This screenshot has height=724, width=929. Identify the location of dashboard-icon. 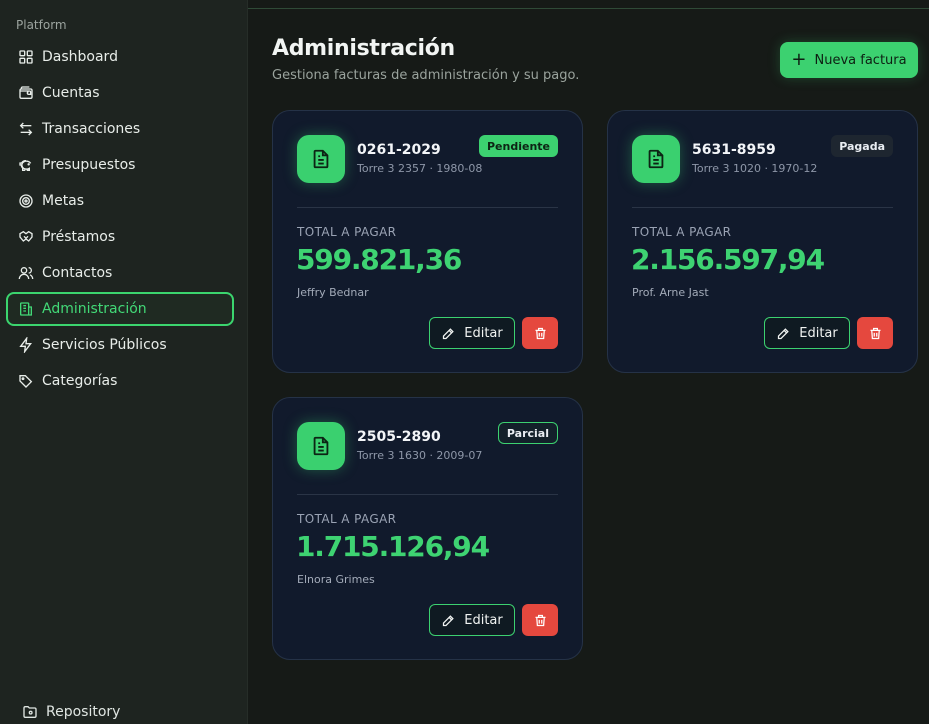
(26, 57).